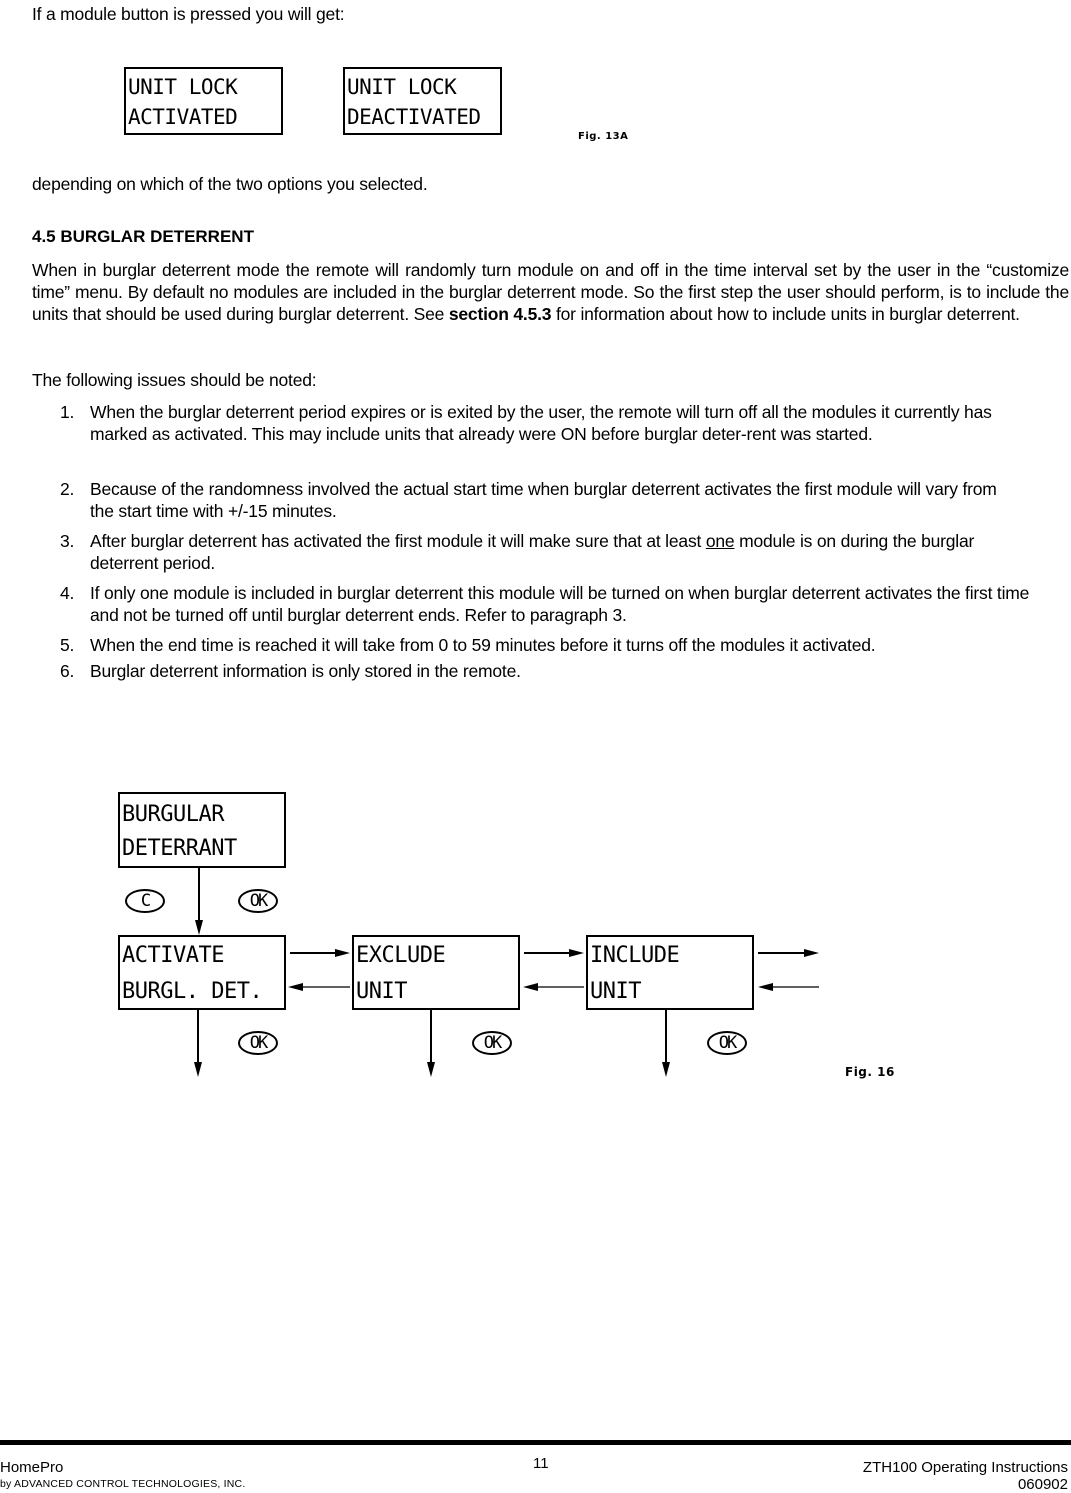  I want to click on footer-divider, so click(535, 1442).